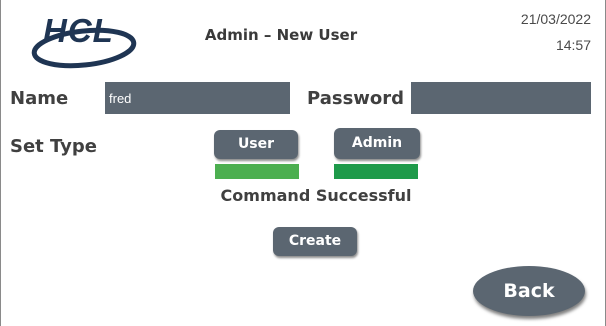 The height and width of the screenshot is (326, 606). I want to click on password-label: Password, so click(356, 98).